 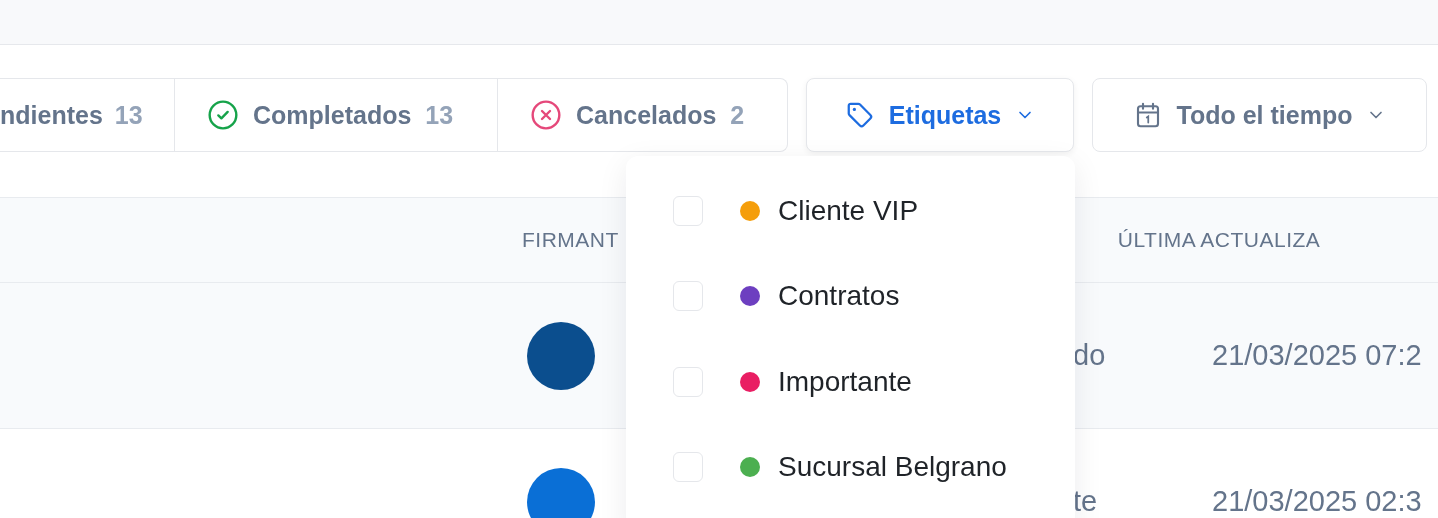 I want to click on column-header: FIRMANT, so click(x=570, y=240).